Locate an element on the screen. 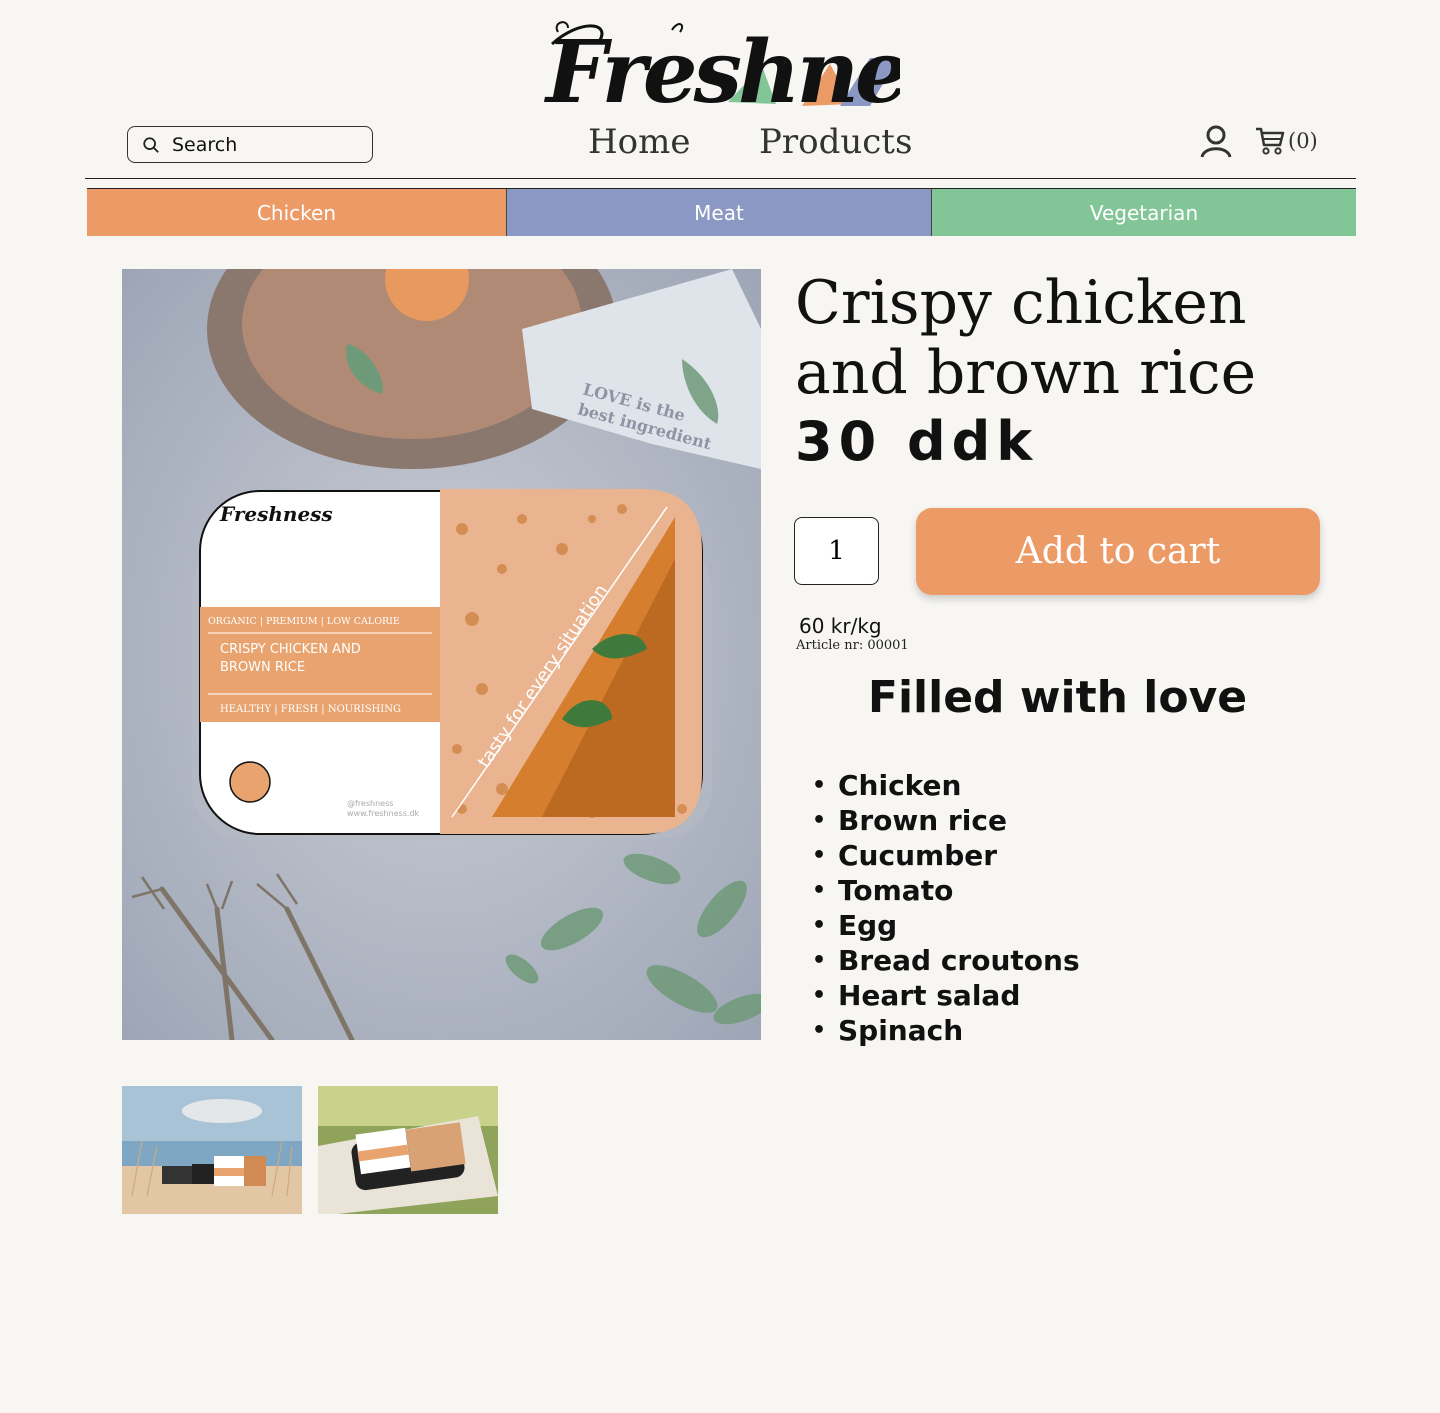 This screenshot has width=1440, height=1413. add-to-cart-button: Add to cart is located at coordinates (1118, 551).